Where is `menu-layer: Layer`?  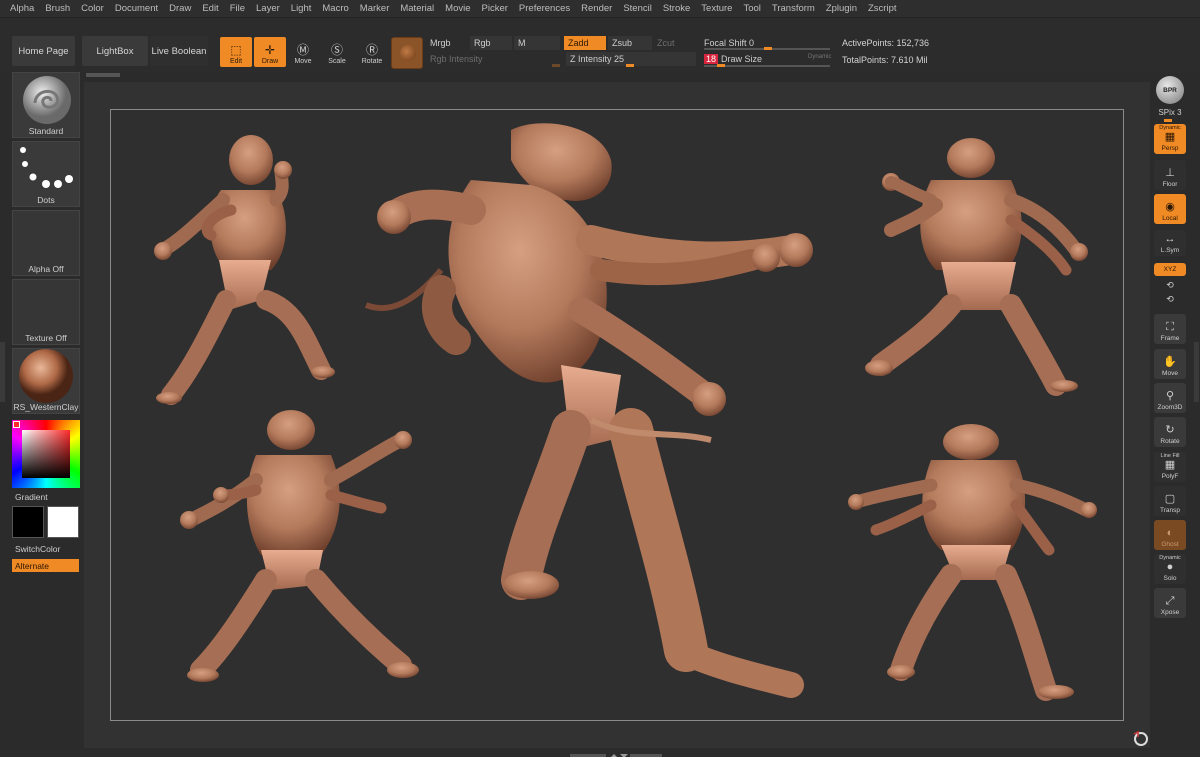
menu-layer: Layer is located at coordinates (268, 8).